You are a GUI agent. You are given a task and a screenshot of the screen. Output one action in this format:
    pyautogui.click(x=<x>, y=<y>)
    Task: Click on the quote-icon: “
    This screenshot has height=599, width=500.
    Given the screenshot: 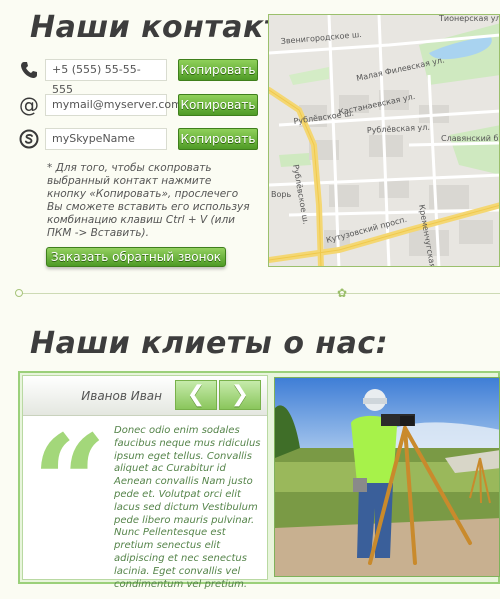 What is the action you would take?
    pyautogui.click(x=69, y=482)
    